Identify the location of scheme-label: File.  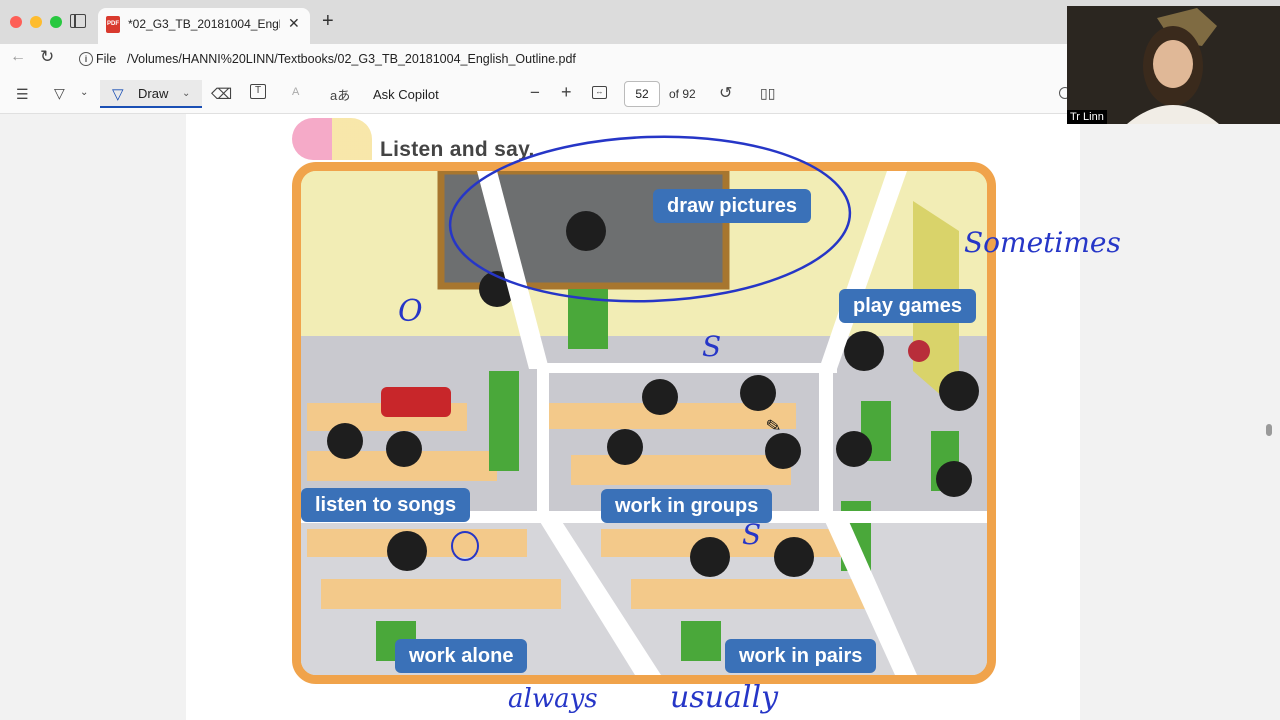
(106, 59).